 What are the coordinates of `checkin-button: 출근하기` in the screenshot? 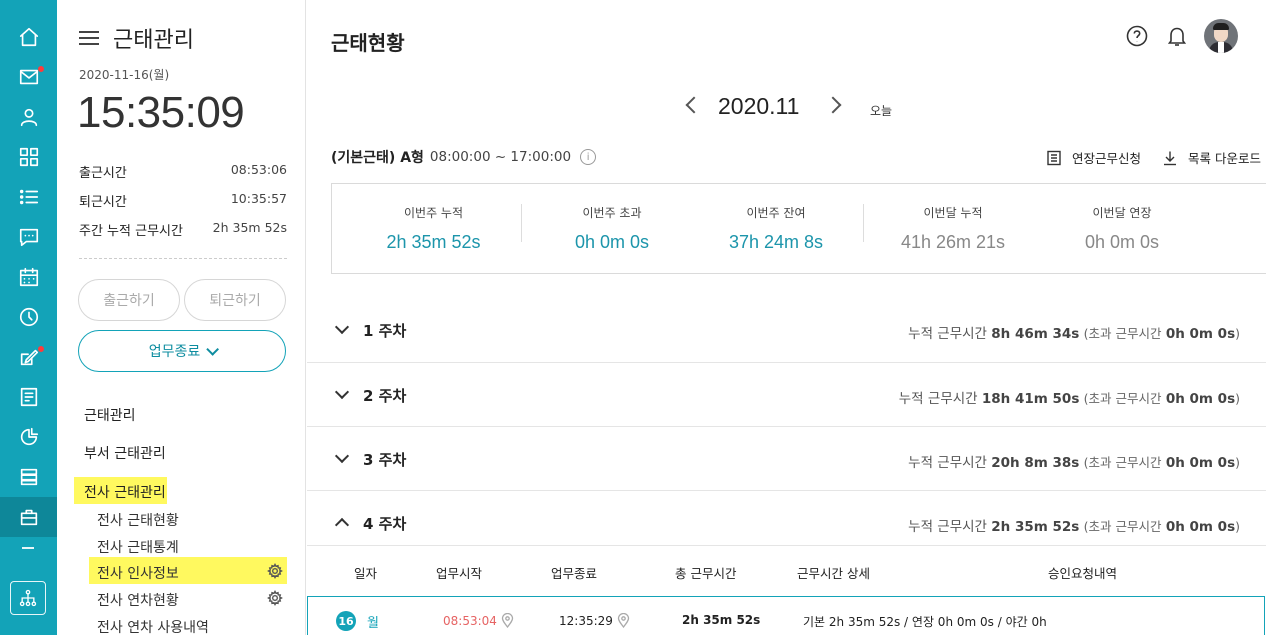 It's located at (129, 300).